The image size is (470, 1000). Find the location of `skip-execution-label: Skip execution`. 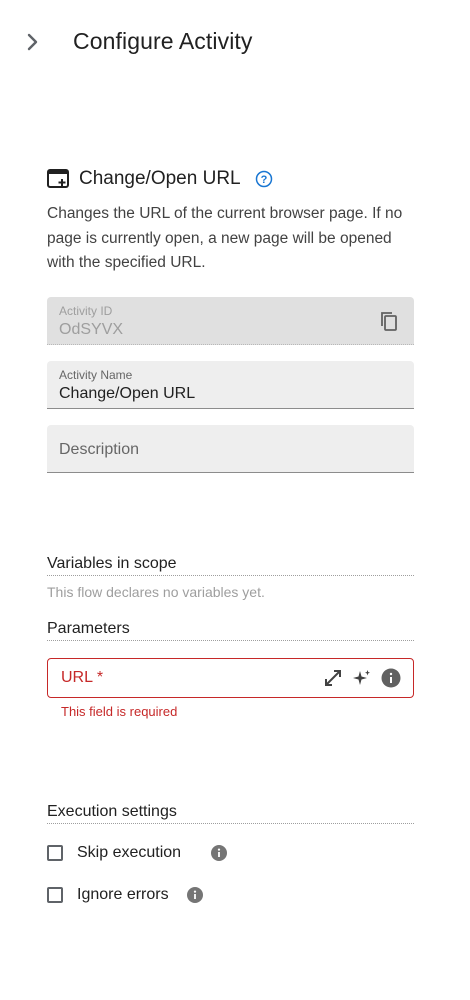

skip-execution-label: Skip execution is located at coordinates (129, 853).